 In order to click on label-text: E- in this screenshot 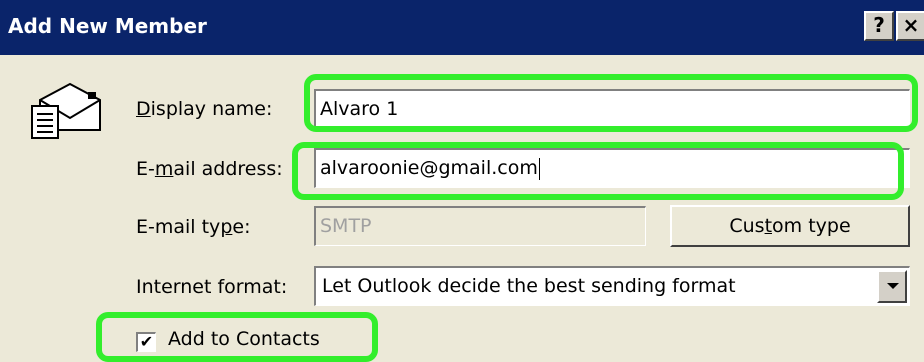, I will do `click(145, 169)`.